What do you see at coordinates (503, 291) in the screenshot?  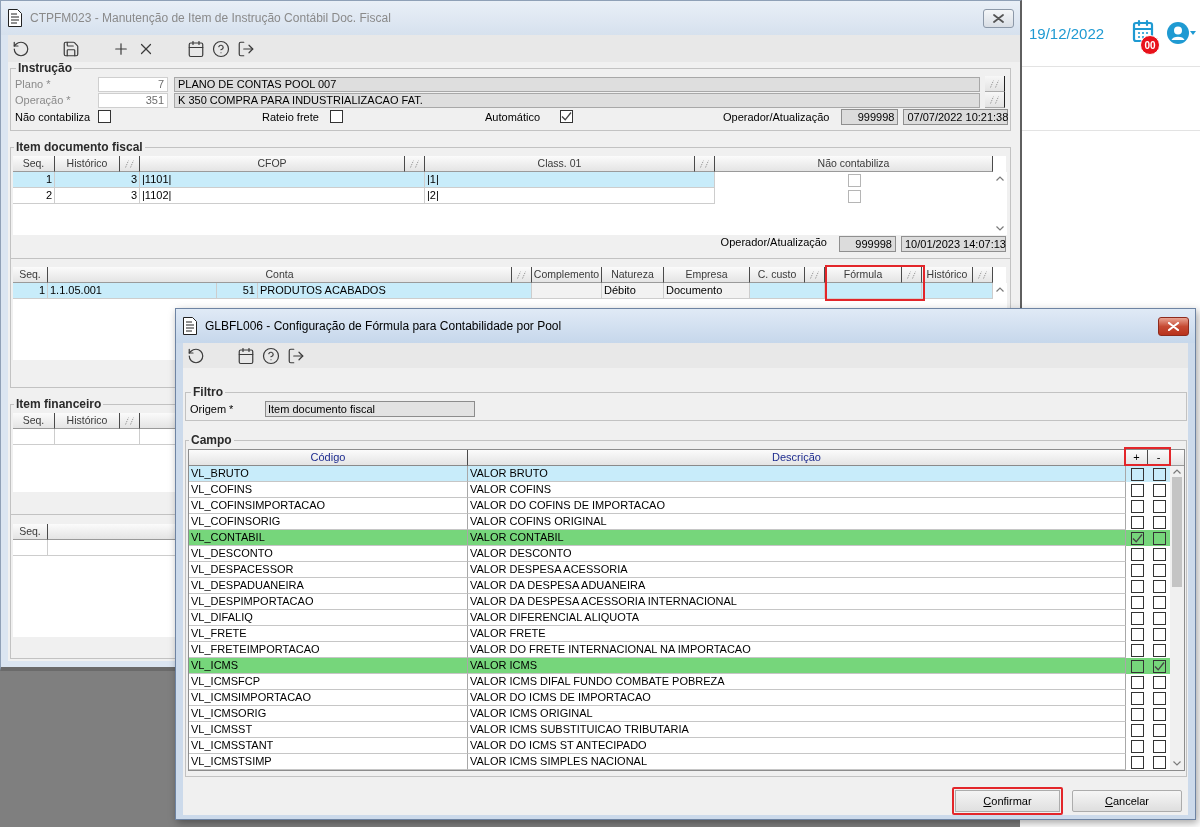 I see `table-row: 1 1.1.05.001 51 PRODUTOS ACABADOS Débito Documento` at bounding box center [503, 291].